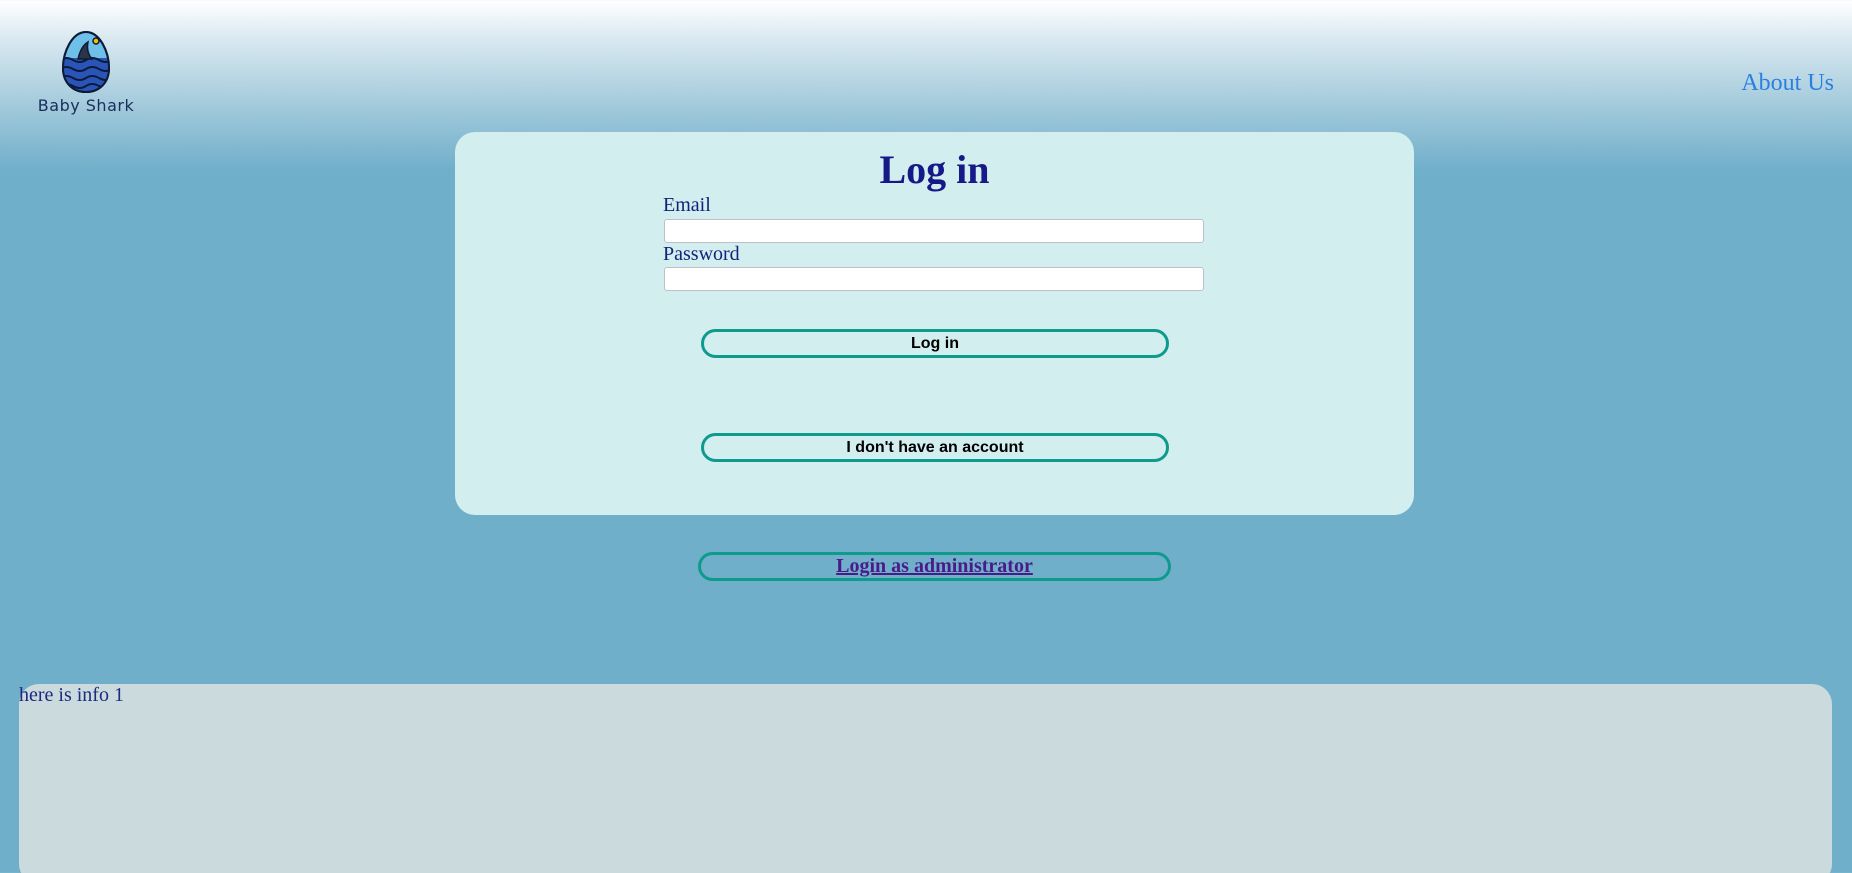 This screenshot has width=1852, height=873. I want to click on email-label: Email, so click(687, 205).